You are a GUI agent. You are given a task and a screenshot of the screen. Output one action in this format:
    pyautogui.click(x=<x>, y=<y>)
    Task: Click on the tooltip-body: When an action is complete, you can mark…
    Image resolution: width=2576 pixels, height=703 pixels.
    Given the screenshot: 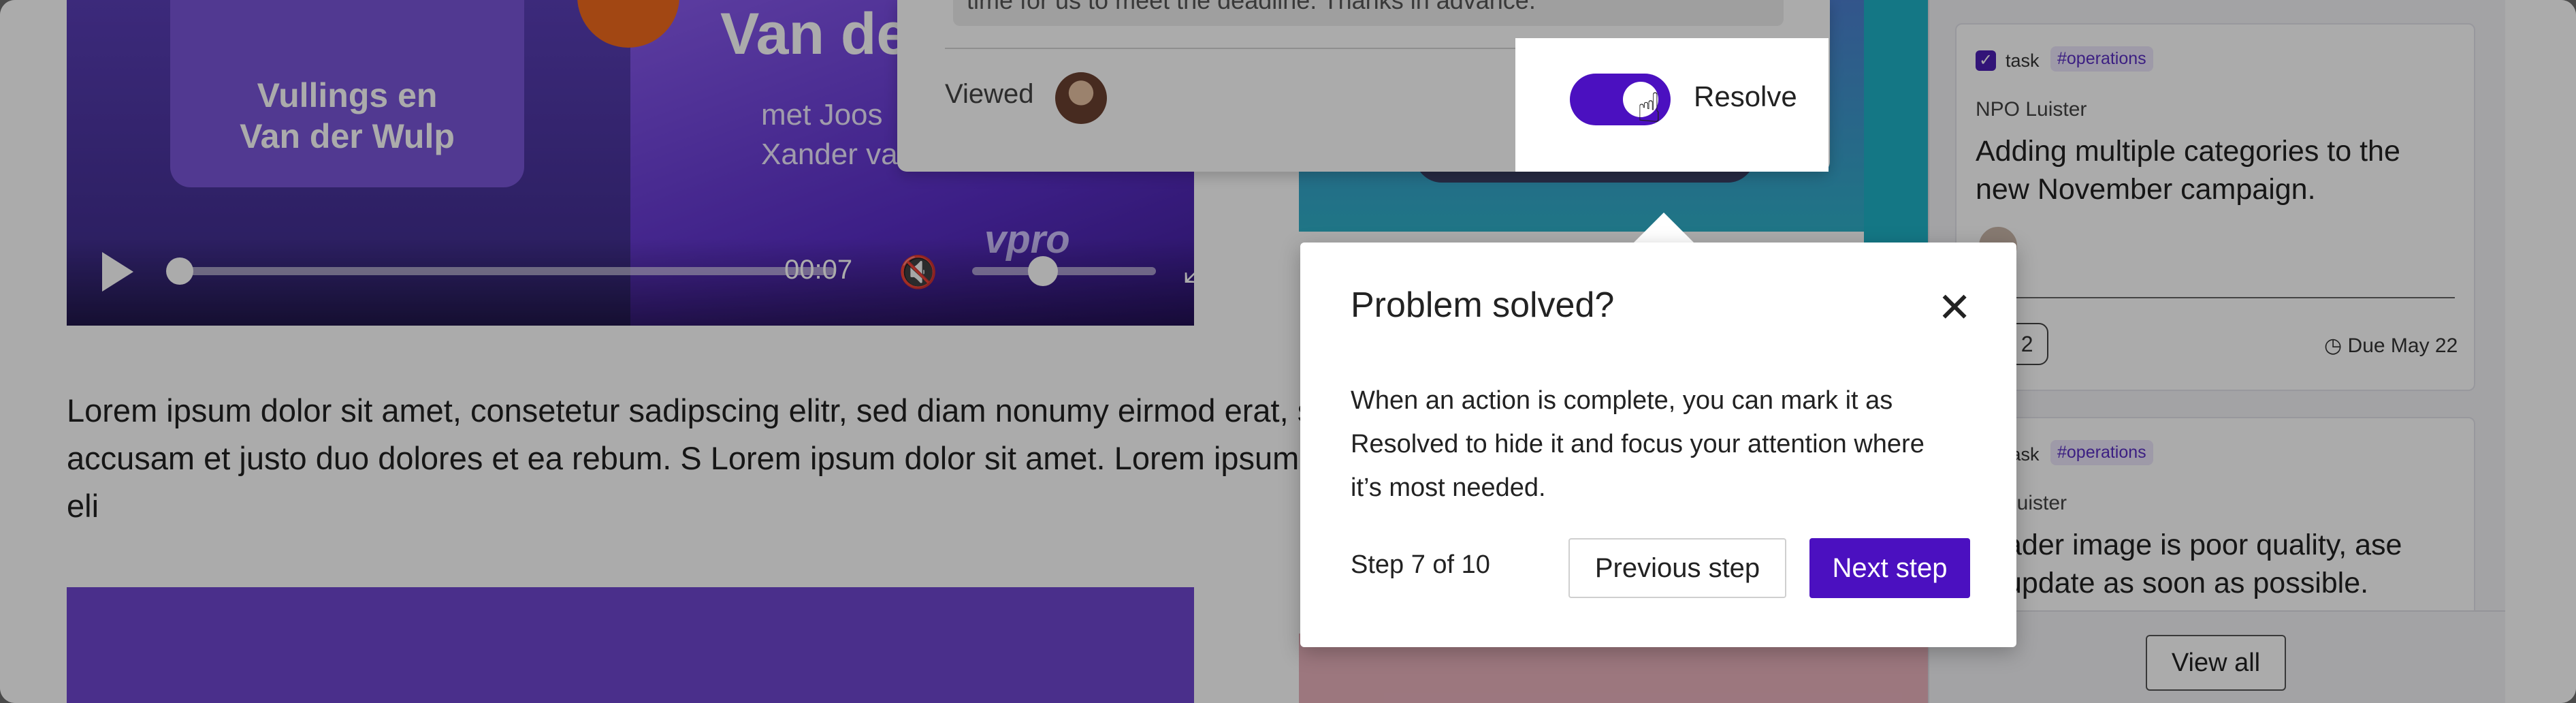 What is the action you would take?
    pyautogui.click(x=1638, y=444)
    